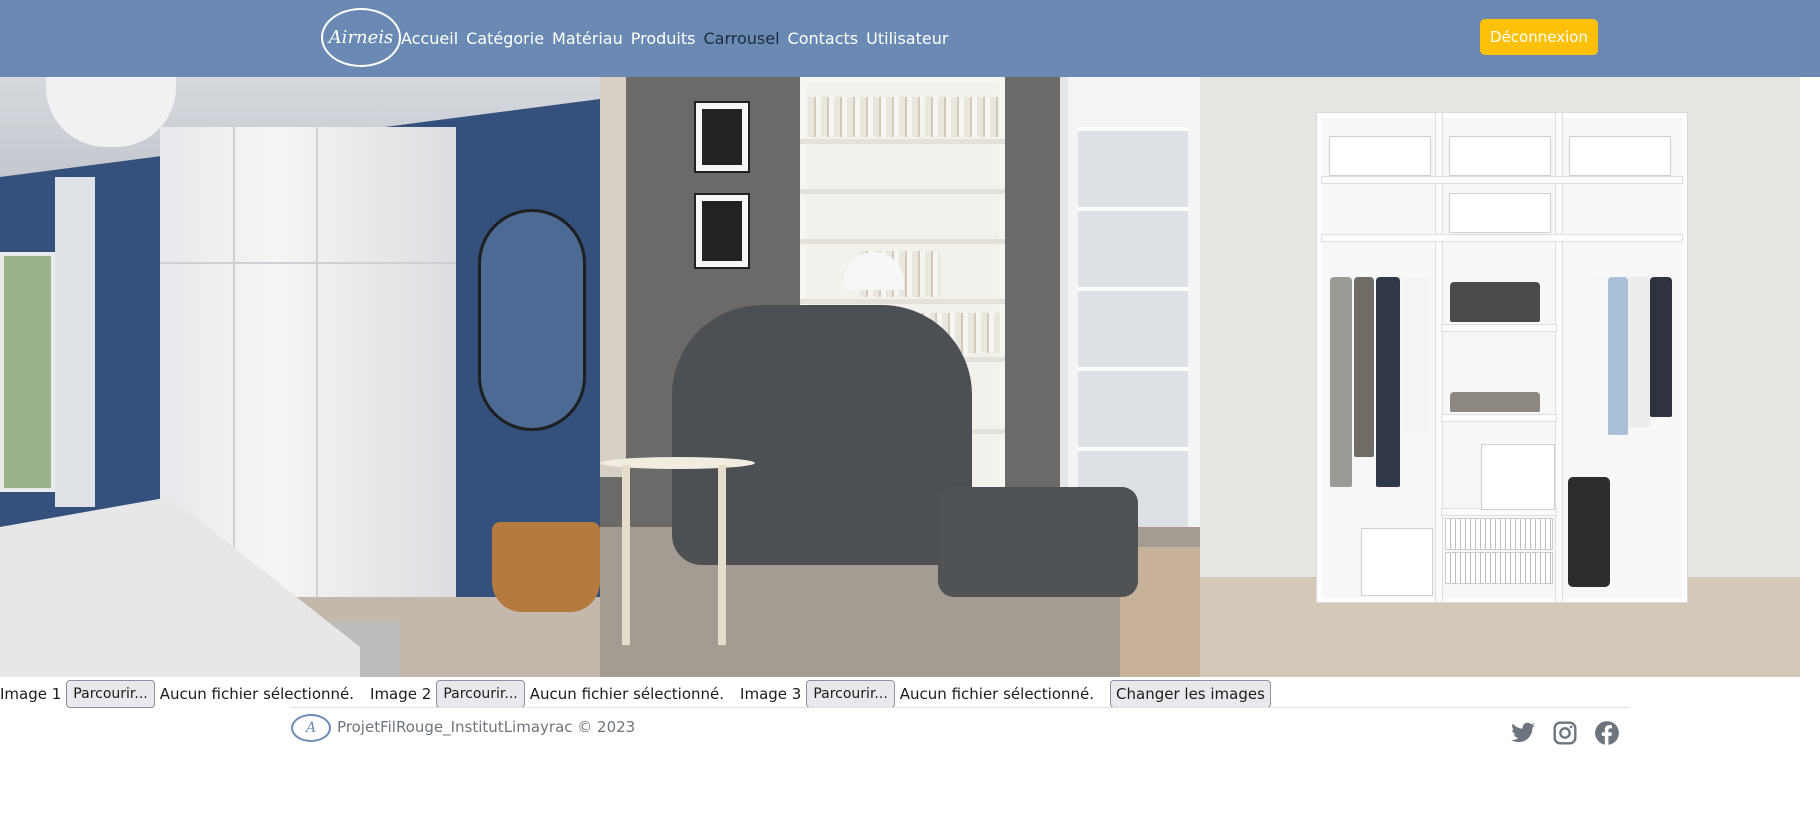  What do you see at coordinates (1607, 733) in the screenshot?
I see `facebook-icon` at bounding box center [1607, 733].